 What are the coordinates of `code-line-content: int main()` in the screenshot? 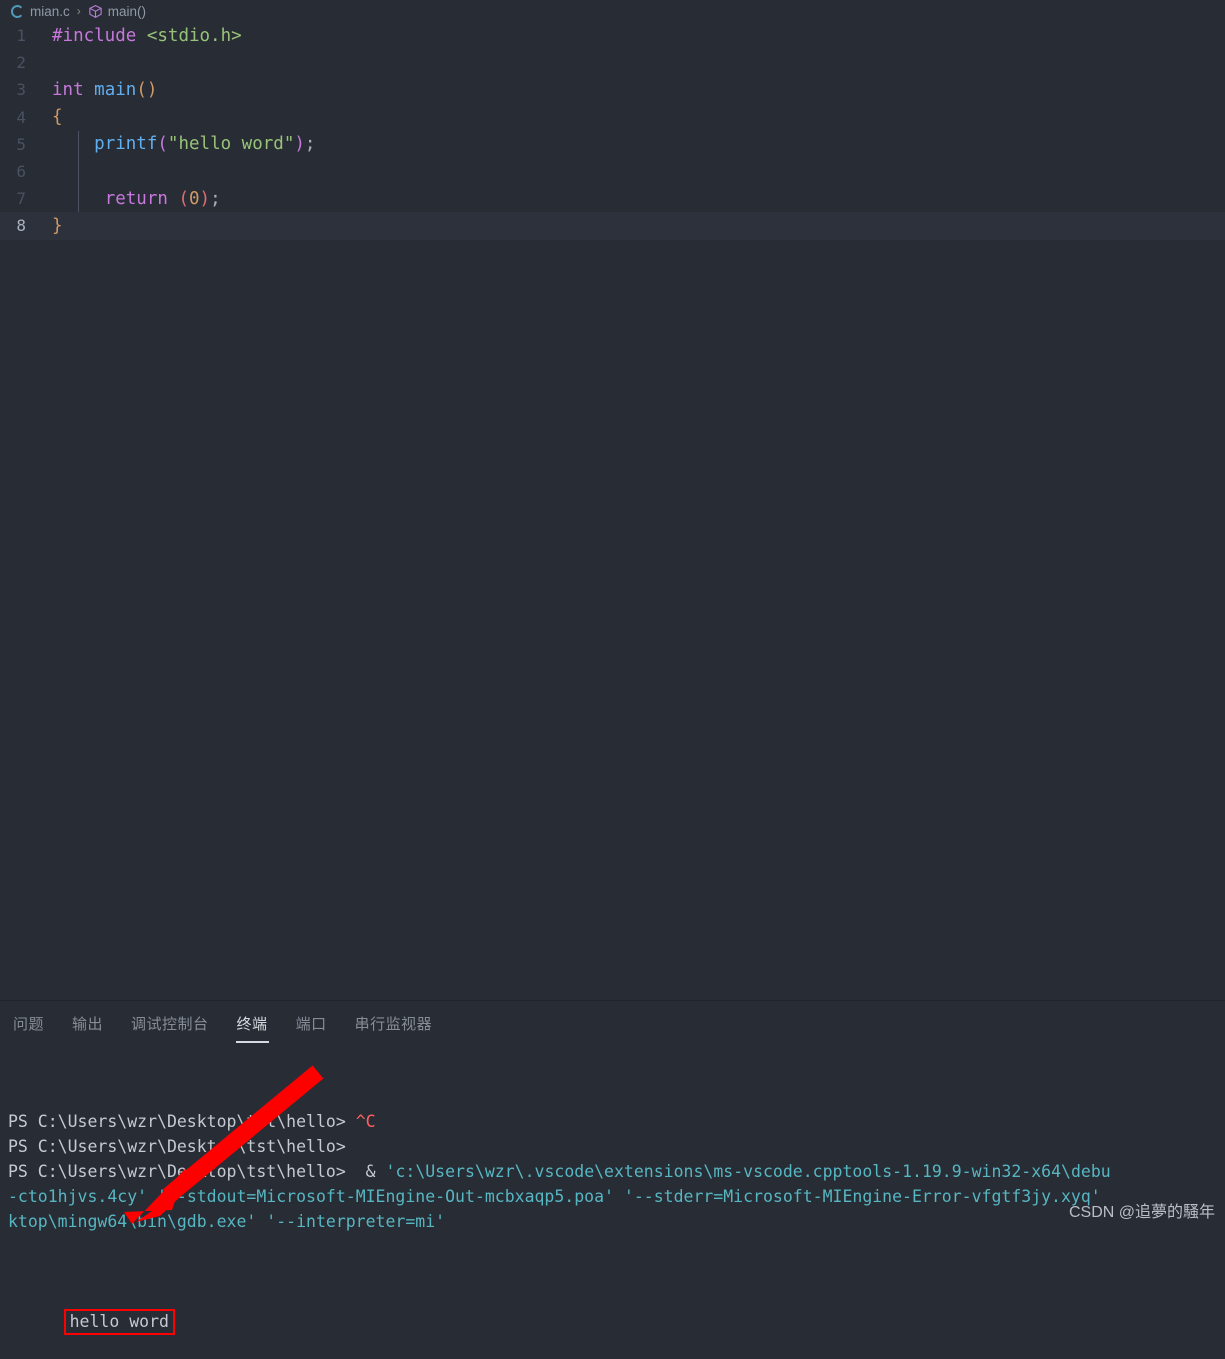 It's located at (638, 90).